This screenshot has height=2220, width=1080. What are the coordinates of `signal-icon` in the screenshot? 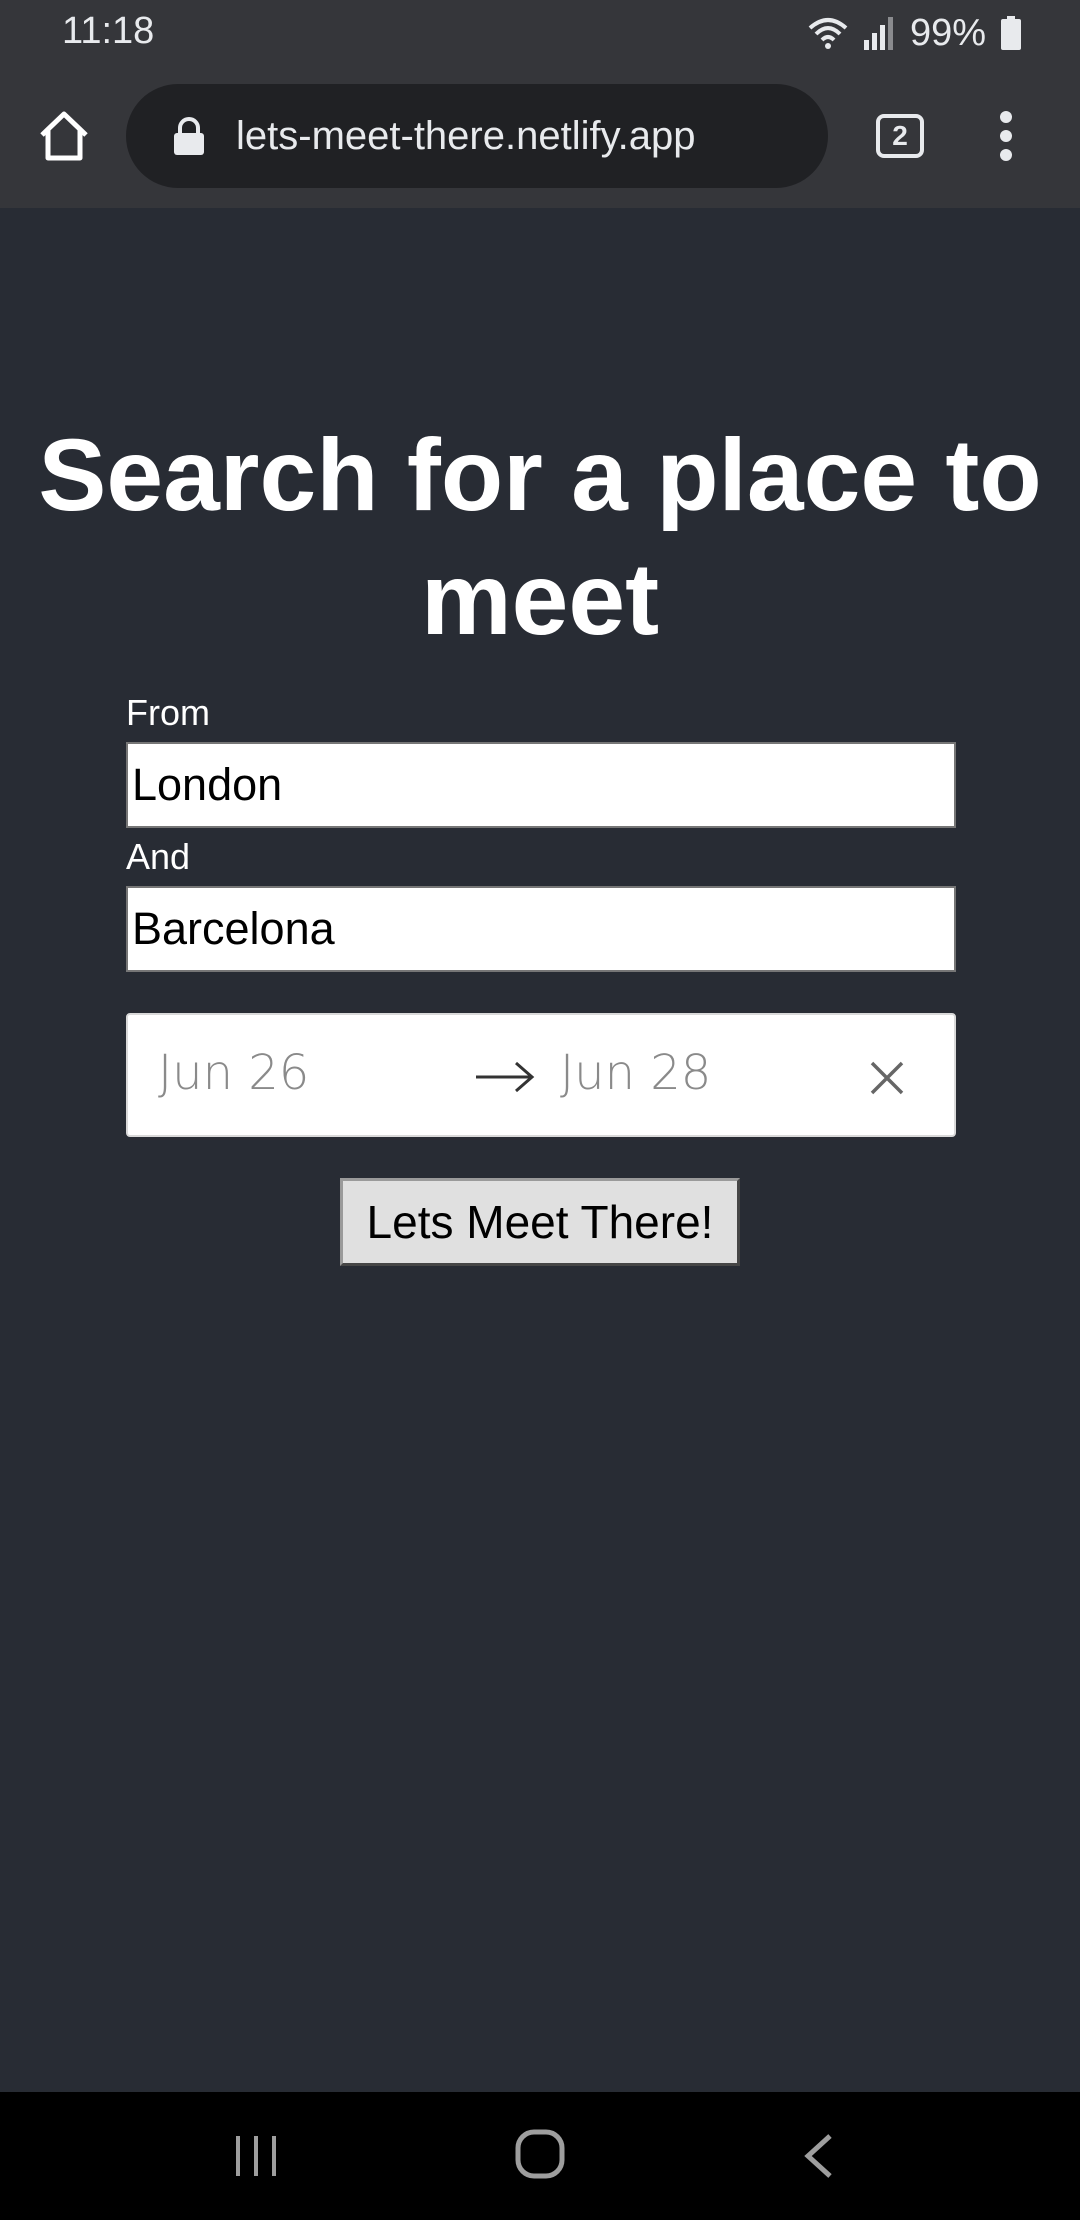 It's located at (878, 33).